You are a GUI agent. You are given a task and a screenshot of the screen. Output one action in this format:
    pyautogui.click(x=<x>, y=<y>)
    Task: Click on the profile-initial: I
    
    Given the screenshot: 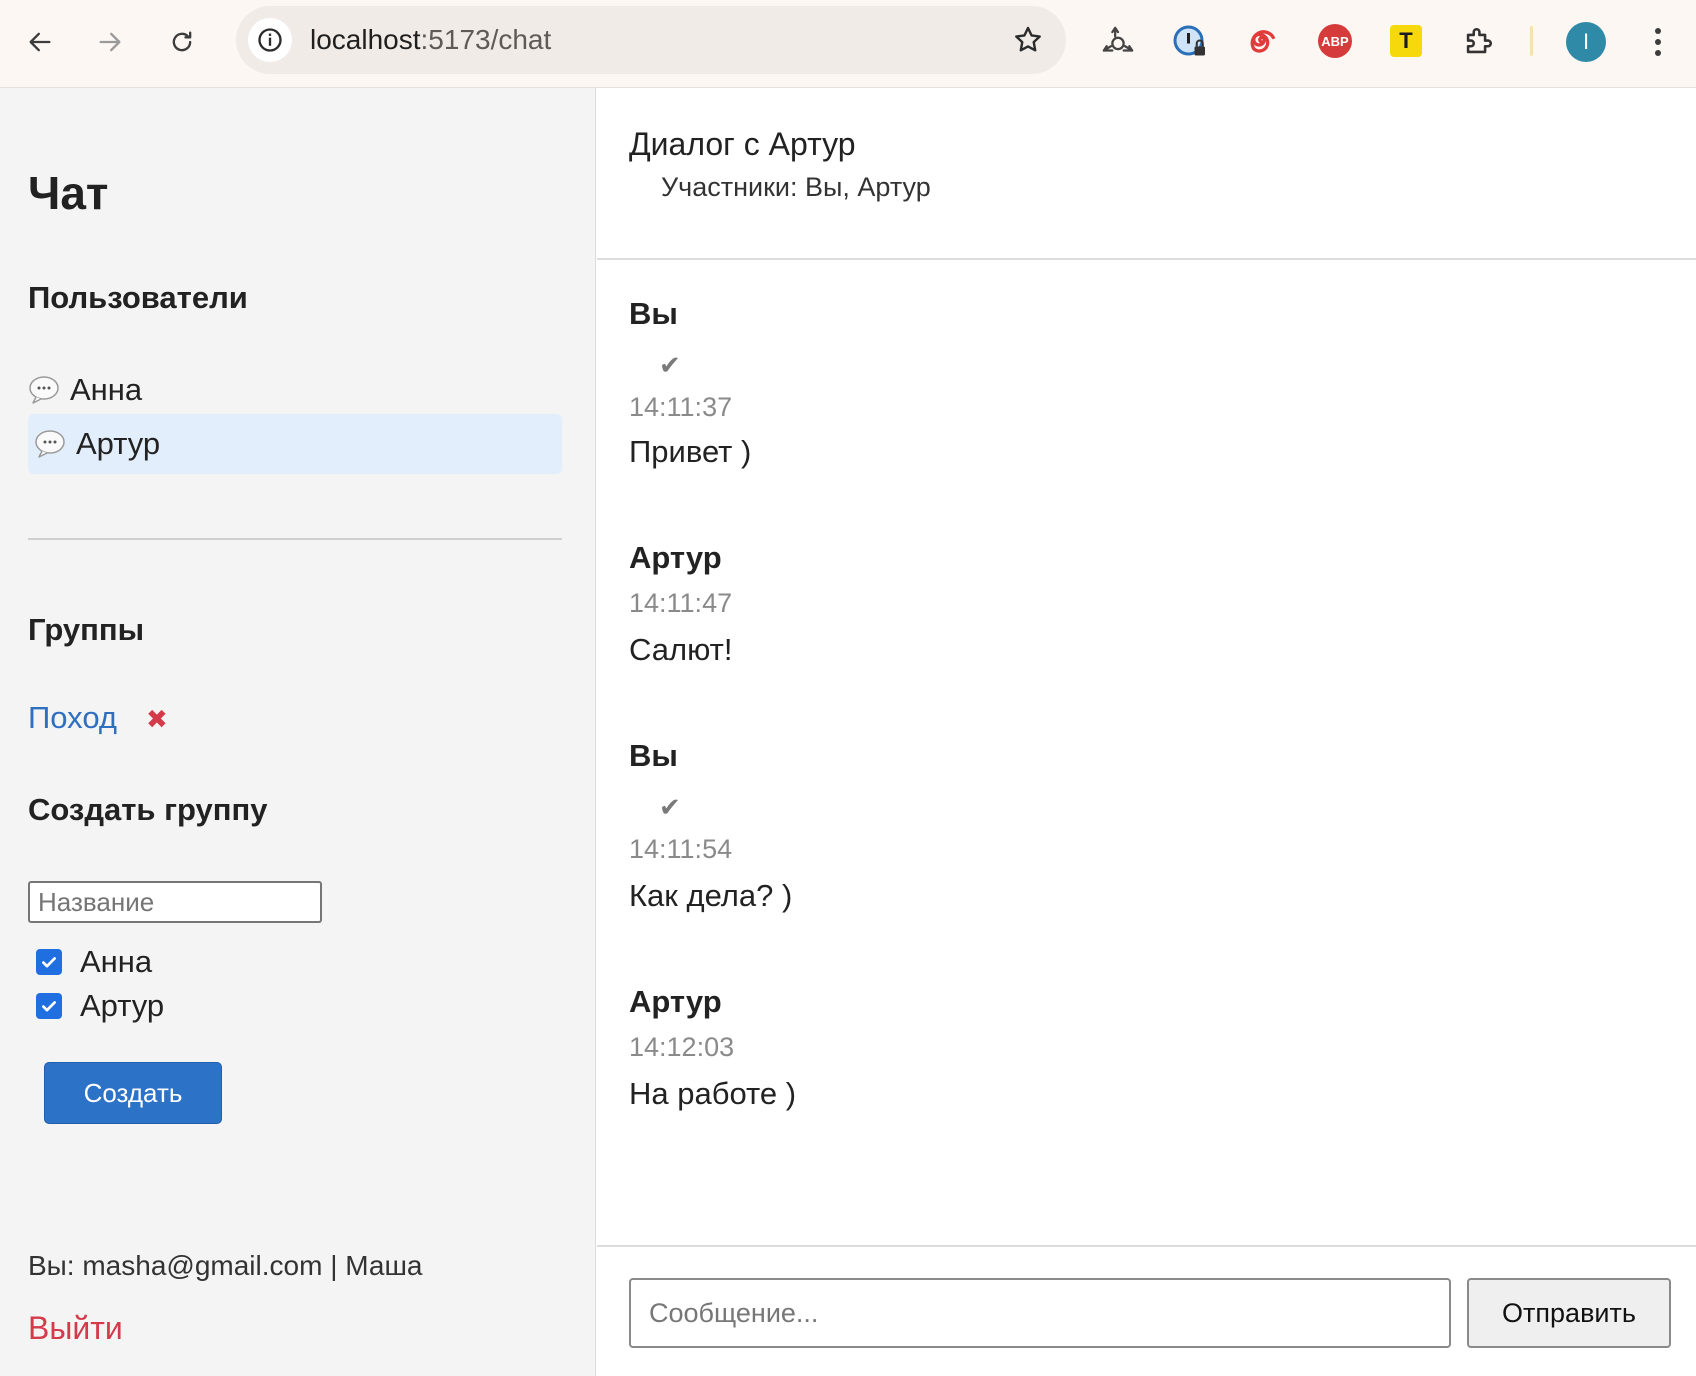 What is the action you would take?
    pyautogui.click(x=1586, y=41)
    